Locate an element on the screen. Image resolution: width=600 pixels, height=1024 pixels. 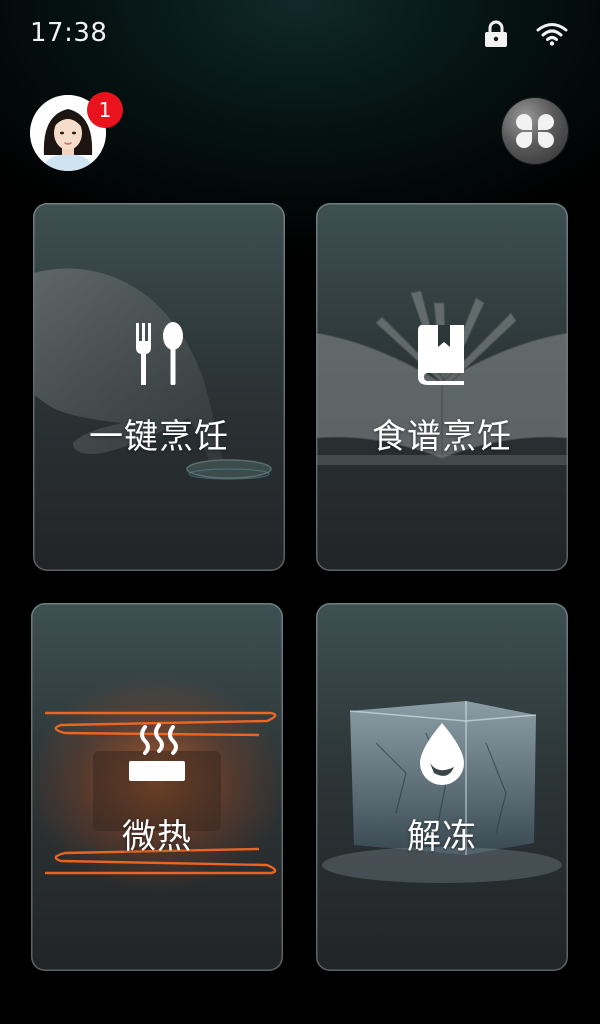
open-book-image is located at coordinates (442, 377).